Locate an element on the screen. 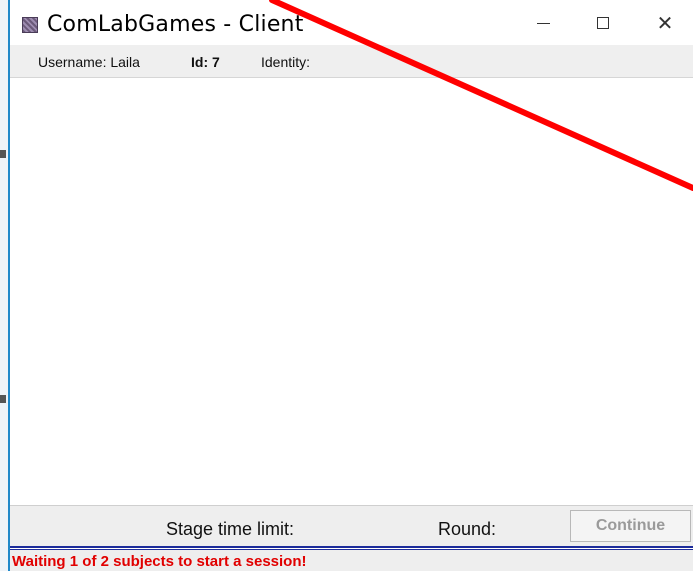  title-bar: ComLabGames - Client ✕ is located at coordinates (351, 22).